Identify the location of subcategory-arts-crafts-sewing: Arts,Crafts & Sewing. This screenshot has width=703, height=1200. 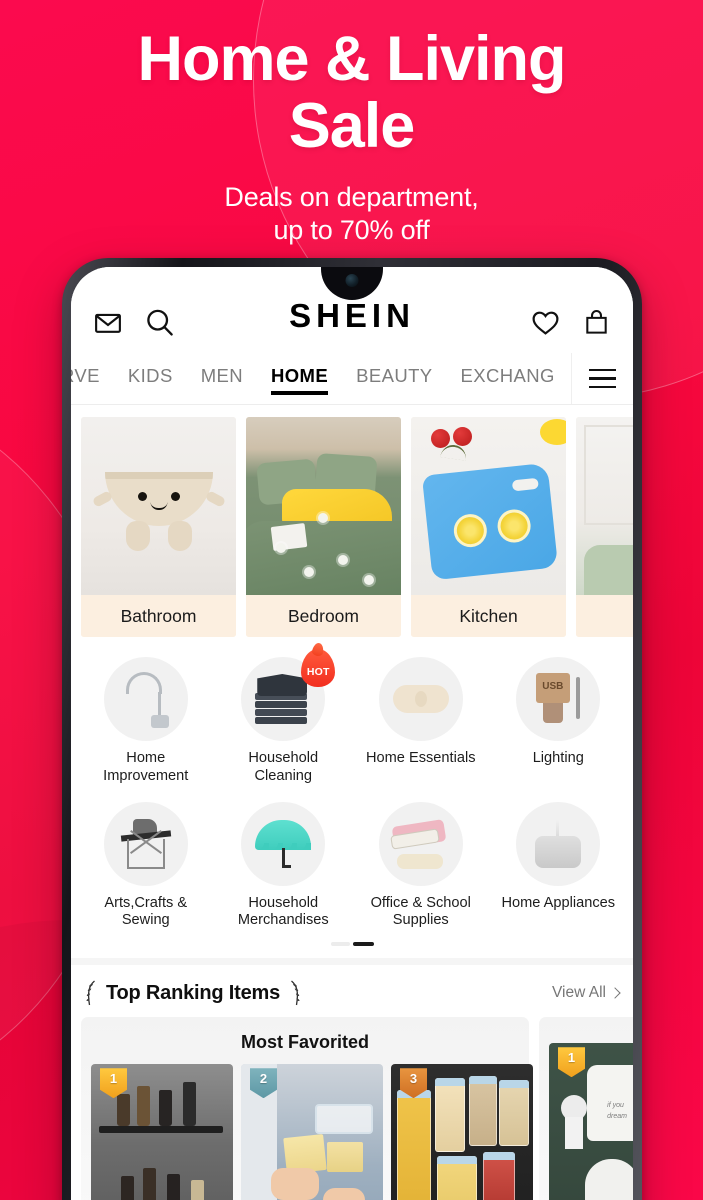
(146, 868).